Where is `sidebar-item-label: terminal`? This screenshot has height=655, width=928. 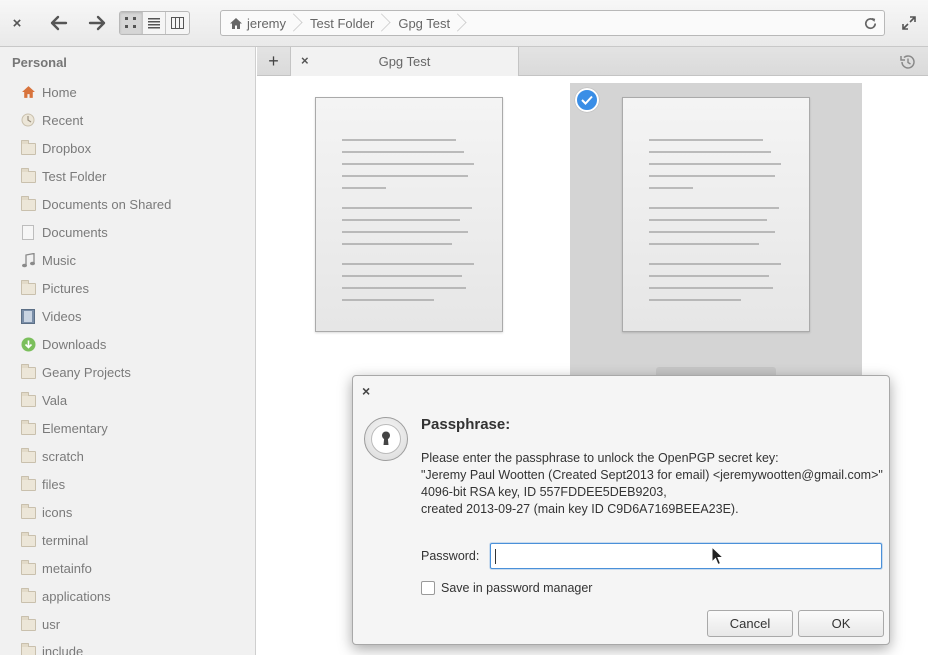
sidebar-item-label: terminal is located at coordinates (65, 540).